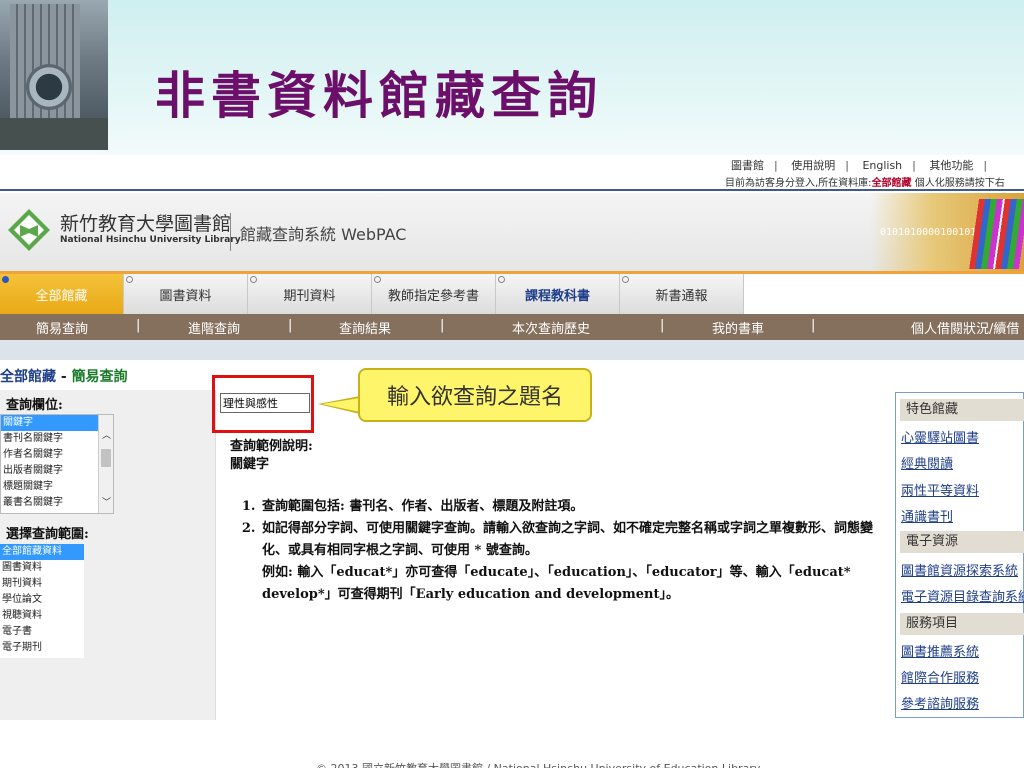  What do you see at coordinates (551, 327) in the screenshot?
I see `subnav-history: 本次查詢歷史` at bounding box center [551, 327].